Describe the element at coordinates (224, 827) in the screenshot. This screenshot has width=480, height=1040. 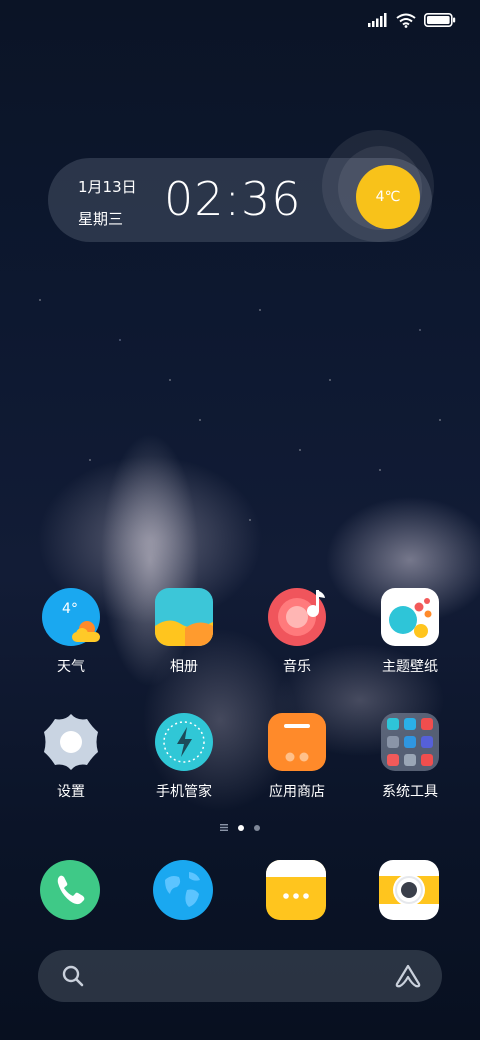
I see `menu-lines-icon` at that location.